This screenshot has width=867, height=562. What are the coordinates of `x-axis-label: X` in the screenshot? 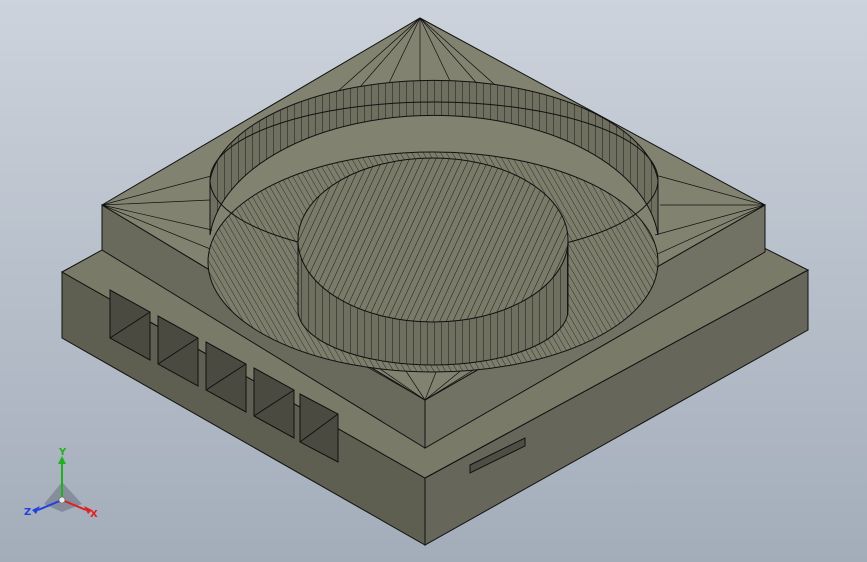 It's located at (94, 514).